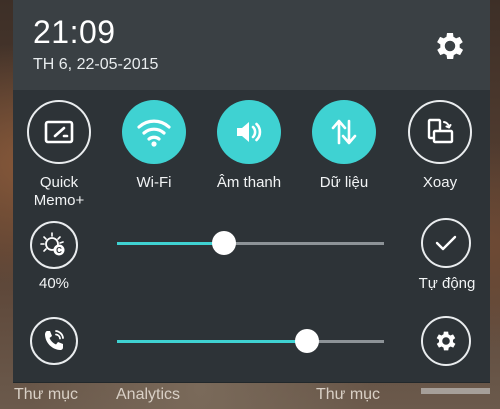 Image resolution: width=500 pixels, height=409 pixels. I want to click on tile-quickmemo-circle, so click(59, 132).